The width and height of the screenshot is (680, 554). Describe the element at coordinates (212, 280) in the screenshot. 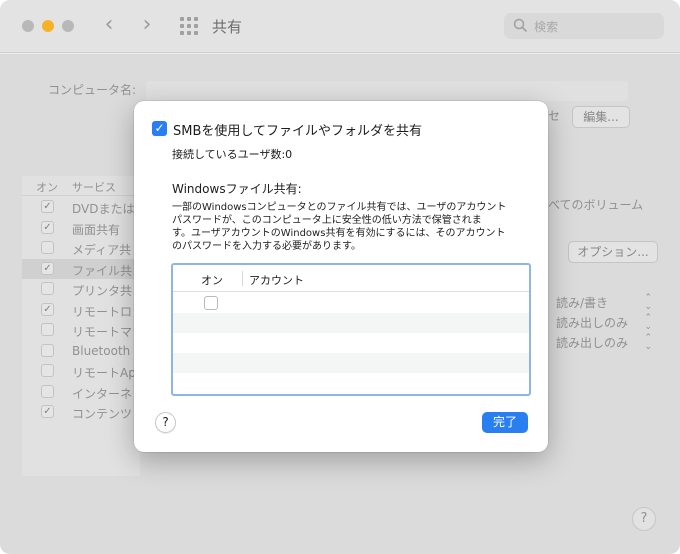

I see `column-header-on: オン` at that location.